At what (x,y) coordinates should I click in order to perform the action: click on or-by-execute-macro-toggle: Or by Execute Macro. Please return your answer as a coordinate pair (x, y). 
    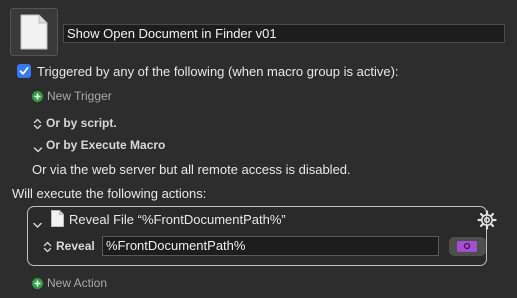
    Looking at the image, I should click on (105, 145).